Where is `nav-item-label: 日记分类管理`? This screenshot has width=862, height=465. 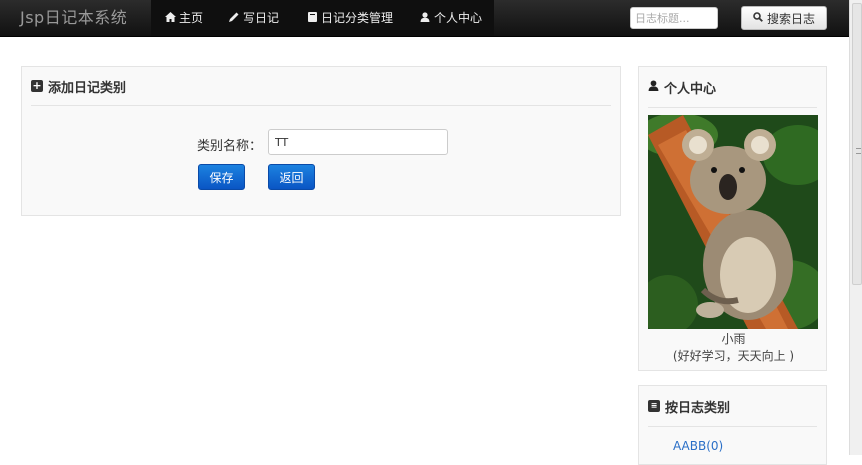 nav-item-label: 日记分类管理 is located at coordinates (357, 18).